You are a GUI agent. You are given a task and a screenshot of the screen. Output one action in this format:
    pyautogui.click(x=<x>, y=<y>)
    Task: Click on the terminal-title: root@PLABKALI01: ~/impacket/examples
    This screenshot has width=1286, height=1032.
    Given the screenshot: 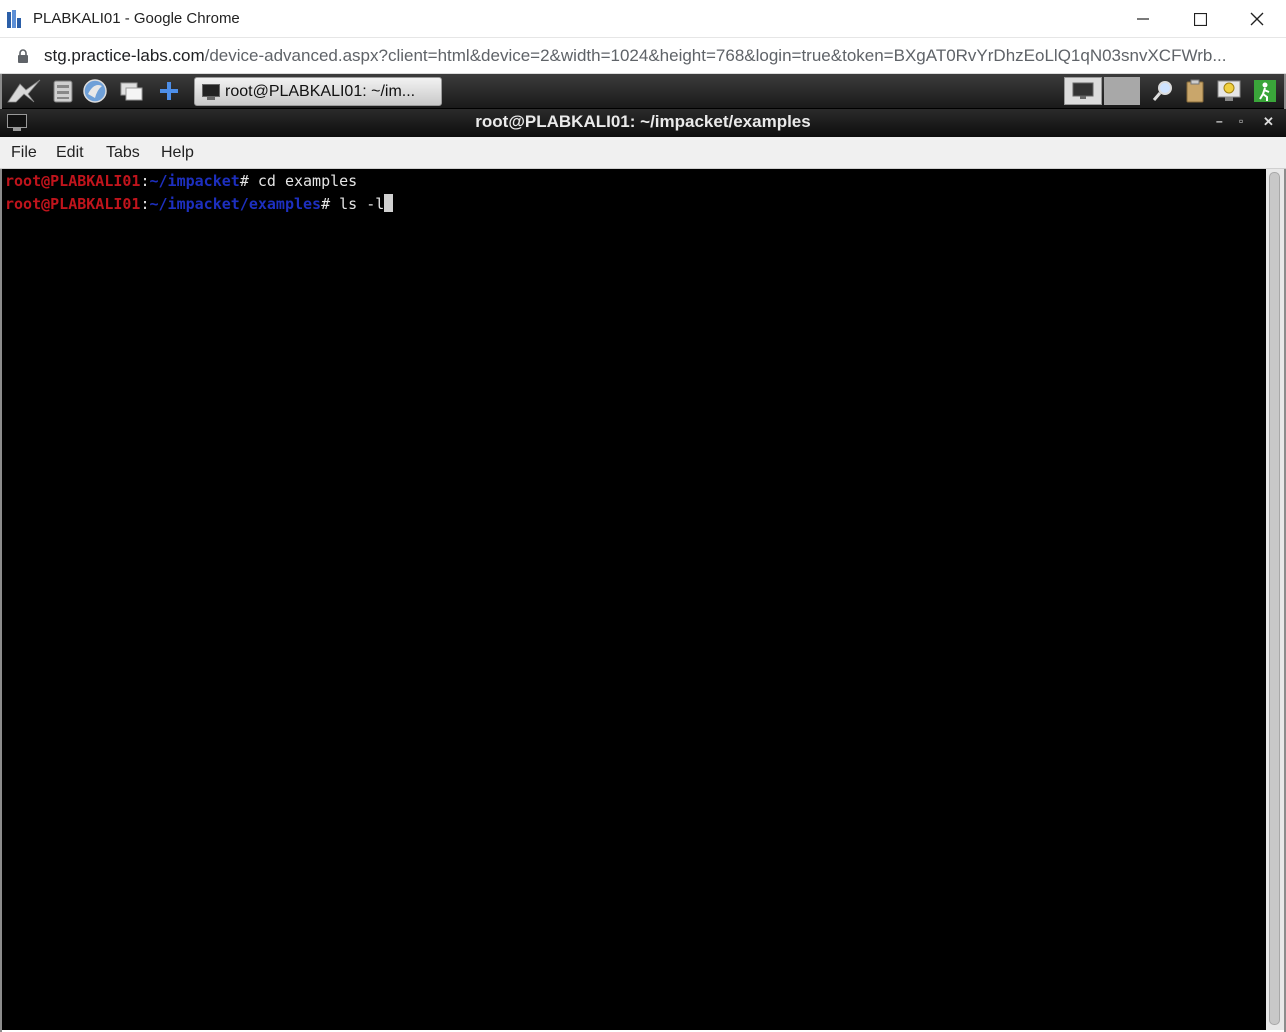 What is the action you would take?
    pyautogui.click(x=643, y=121)
    